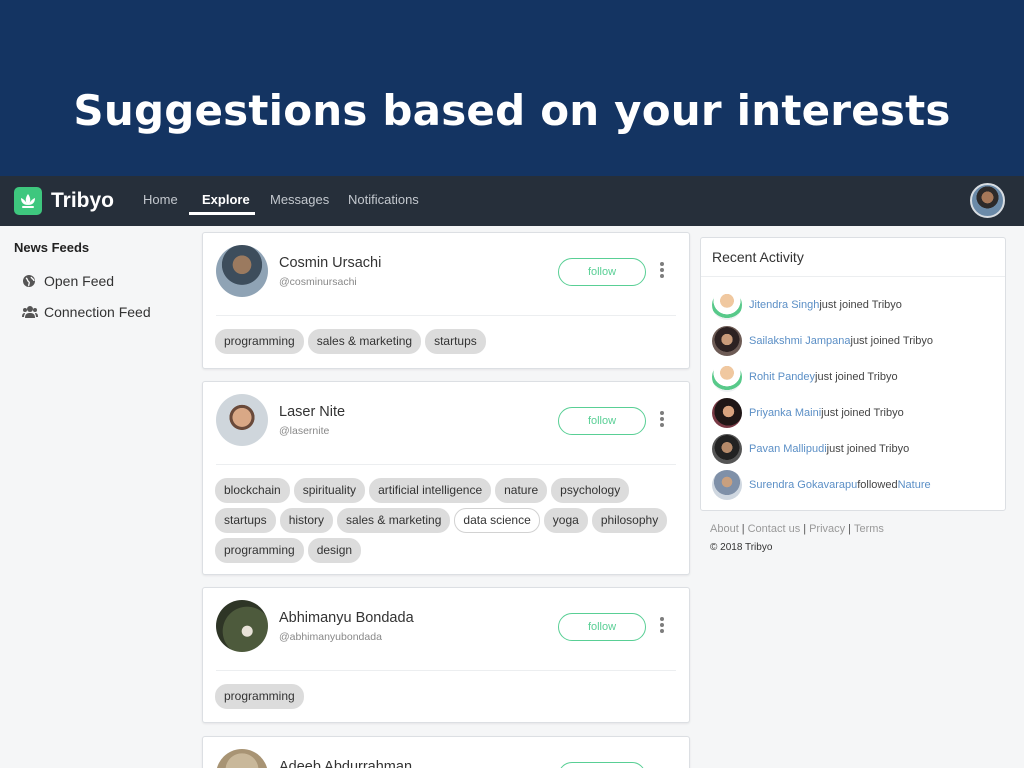 This screenshot has height=768, width=1024. Describe the element at coordinates (784, 305) in the screenshot. I see `activity-user-link: Jitendra Singh` at that location.